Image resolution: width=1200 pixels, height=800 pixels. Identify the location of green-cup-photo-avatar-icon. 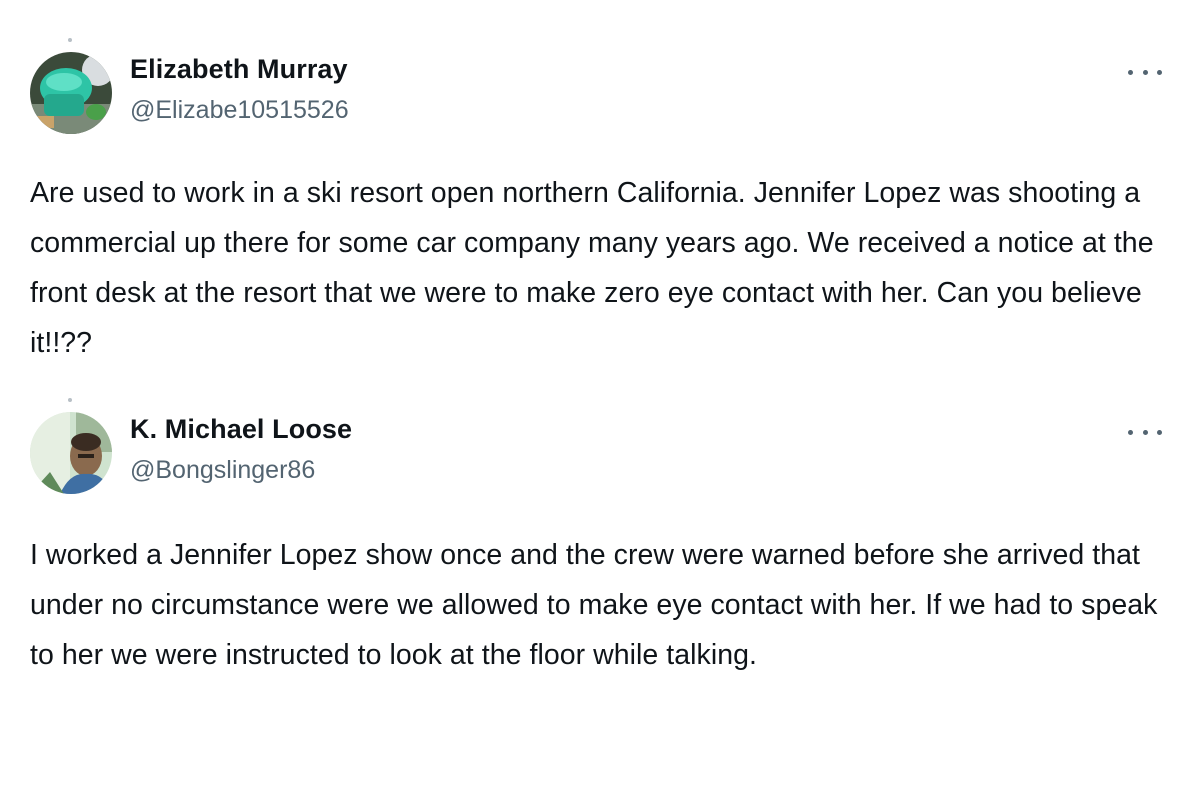
(71, 93).